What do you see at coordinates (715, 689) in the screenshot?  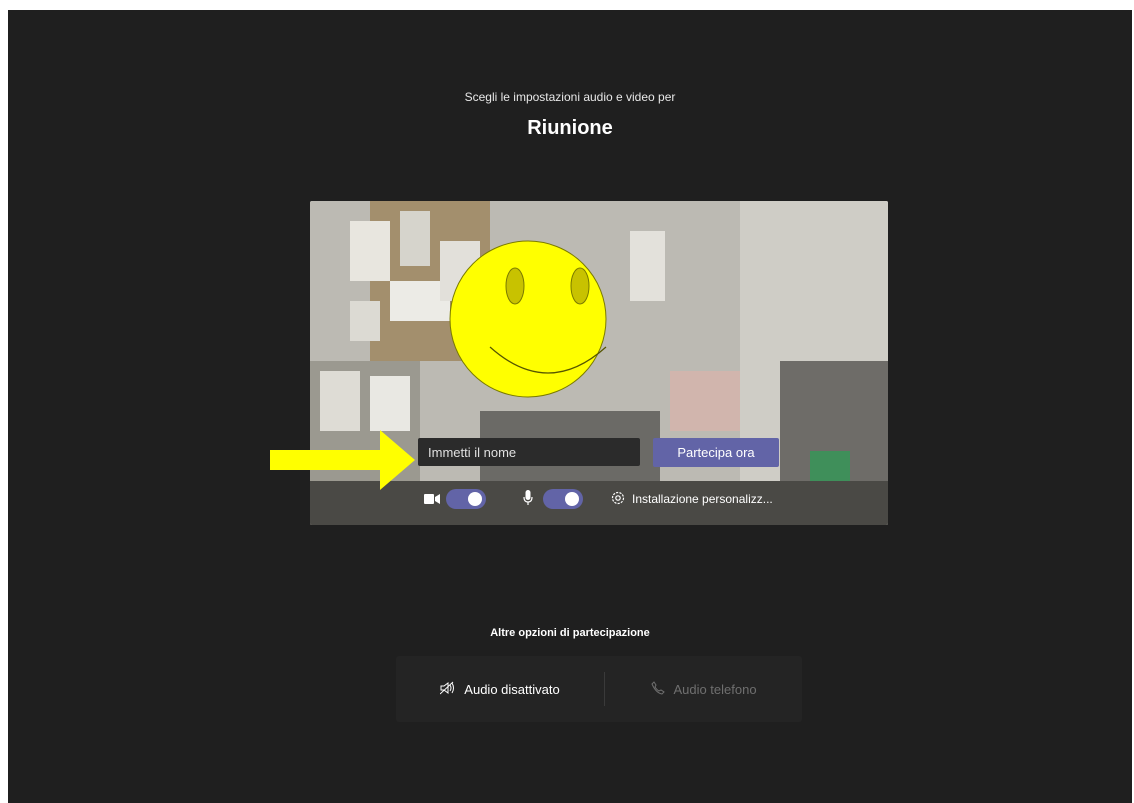 I see `phone-audio-label: Audio telefono` at bounding box center [715, 689].